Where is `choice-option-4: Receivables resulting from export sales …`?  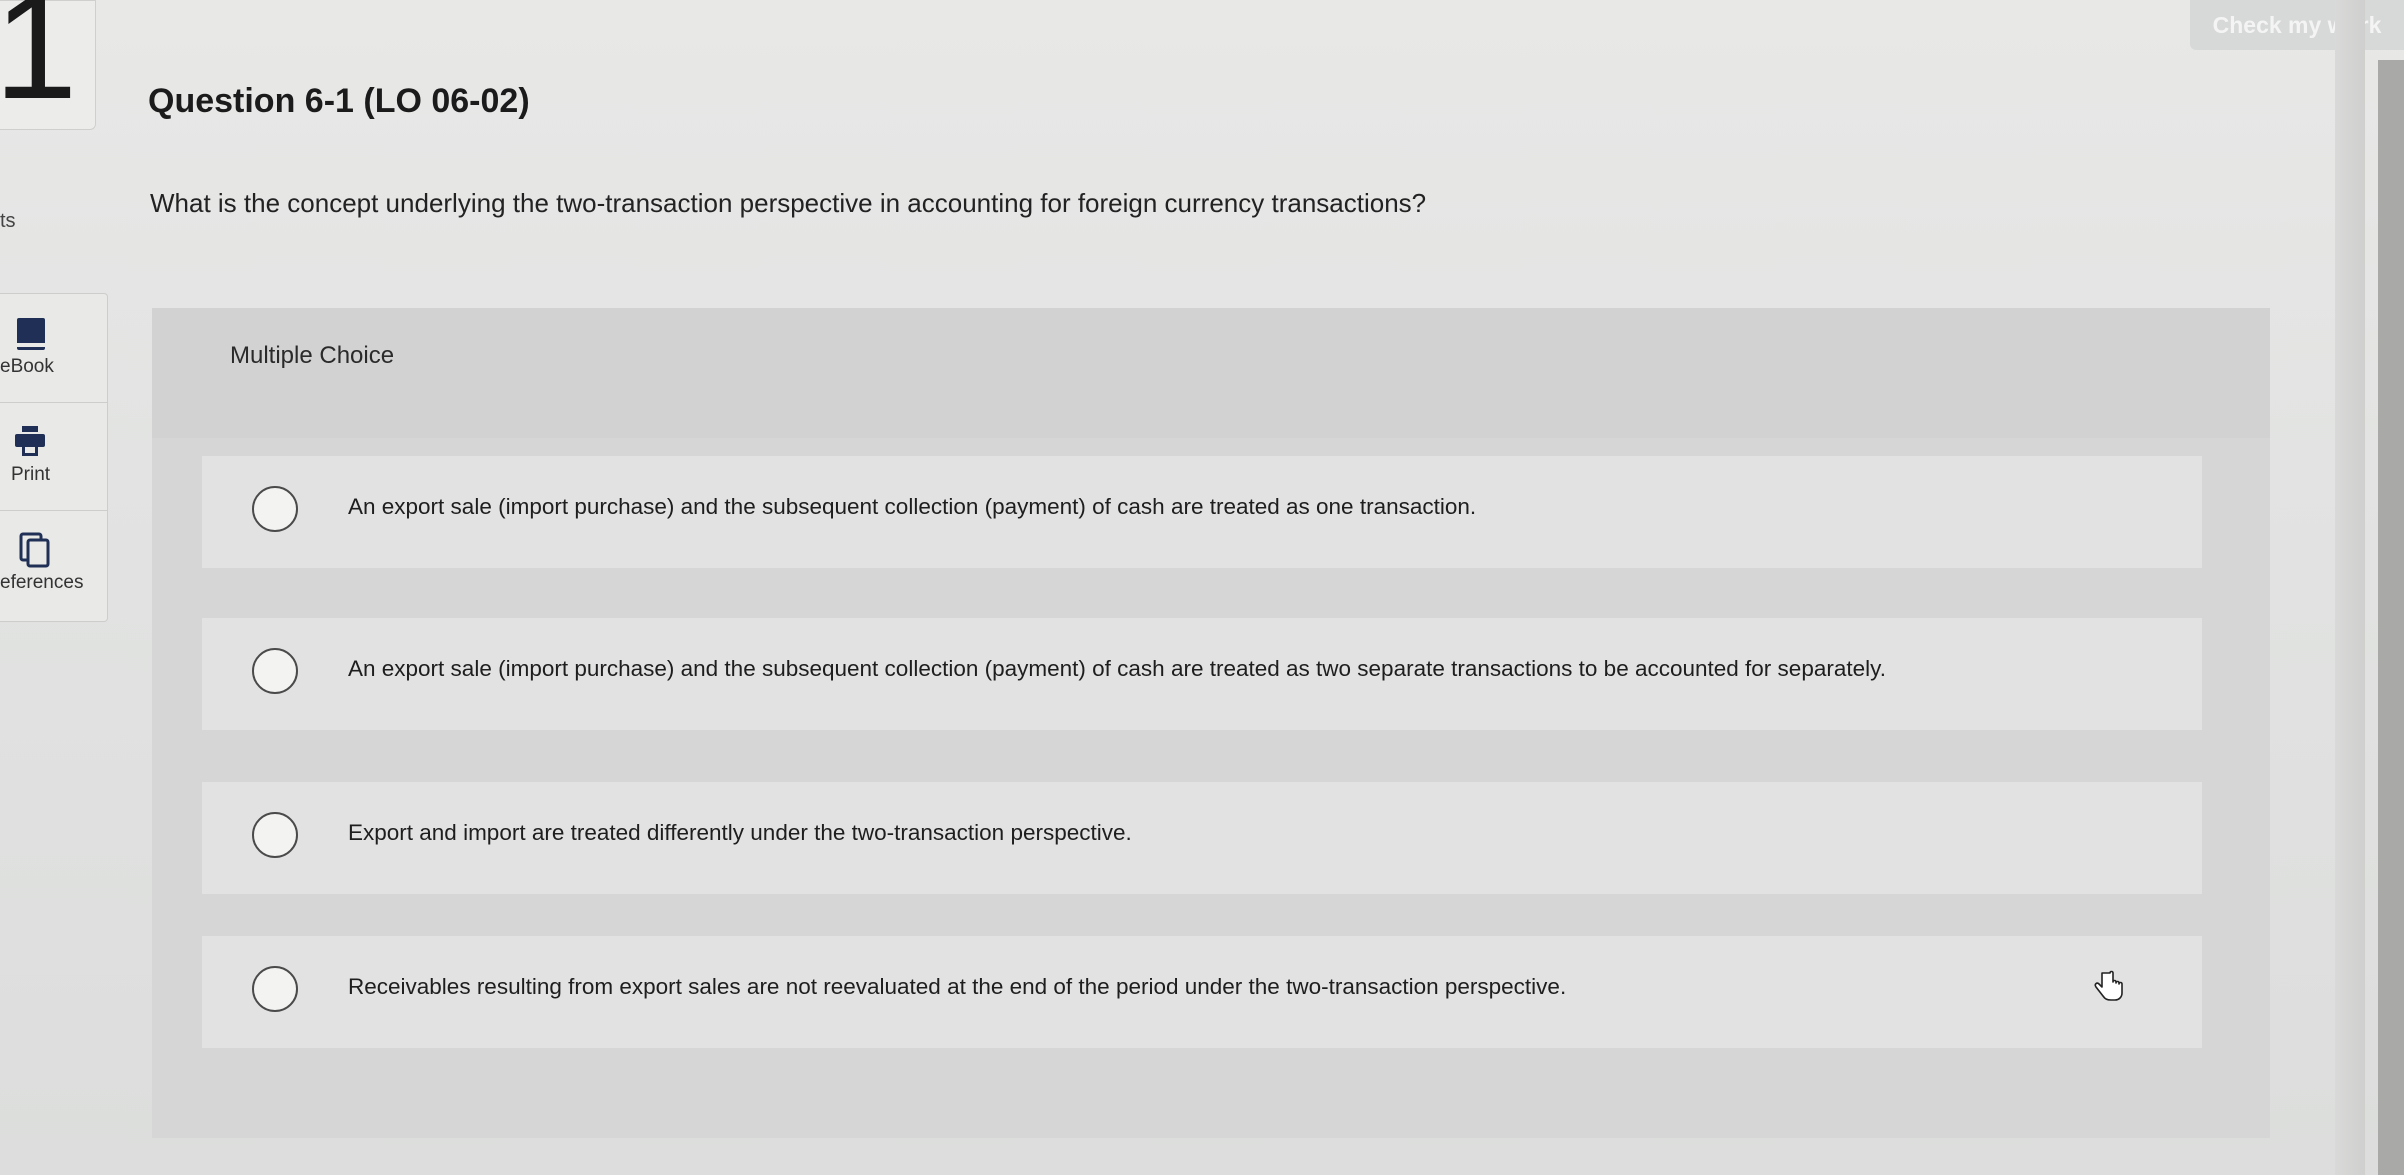 choice-option-4: Receivables resulting from export sales … is located at coordinates (1202, 992).